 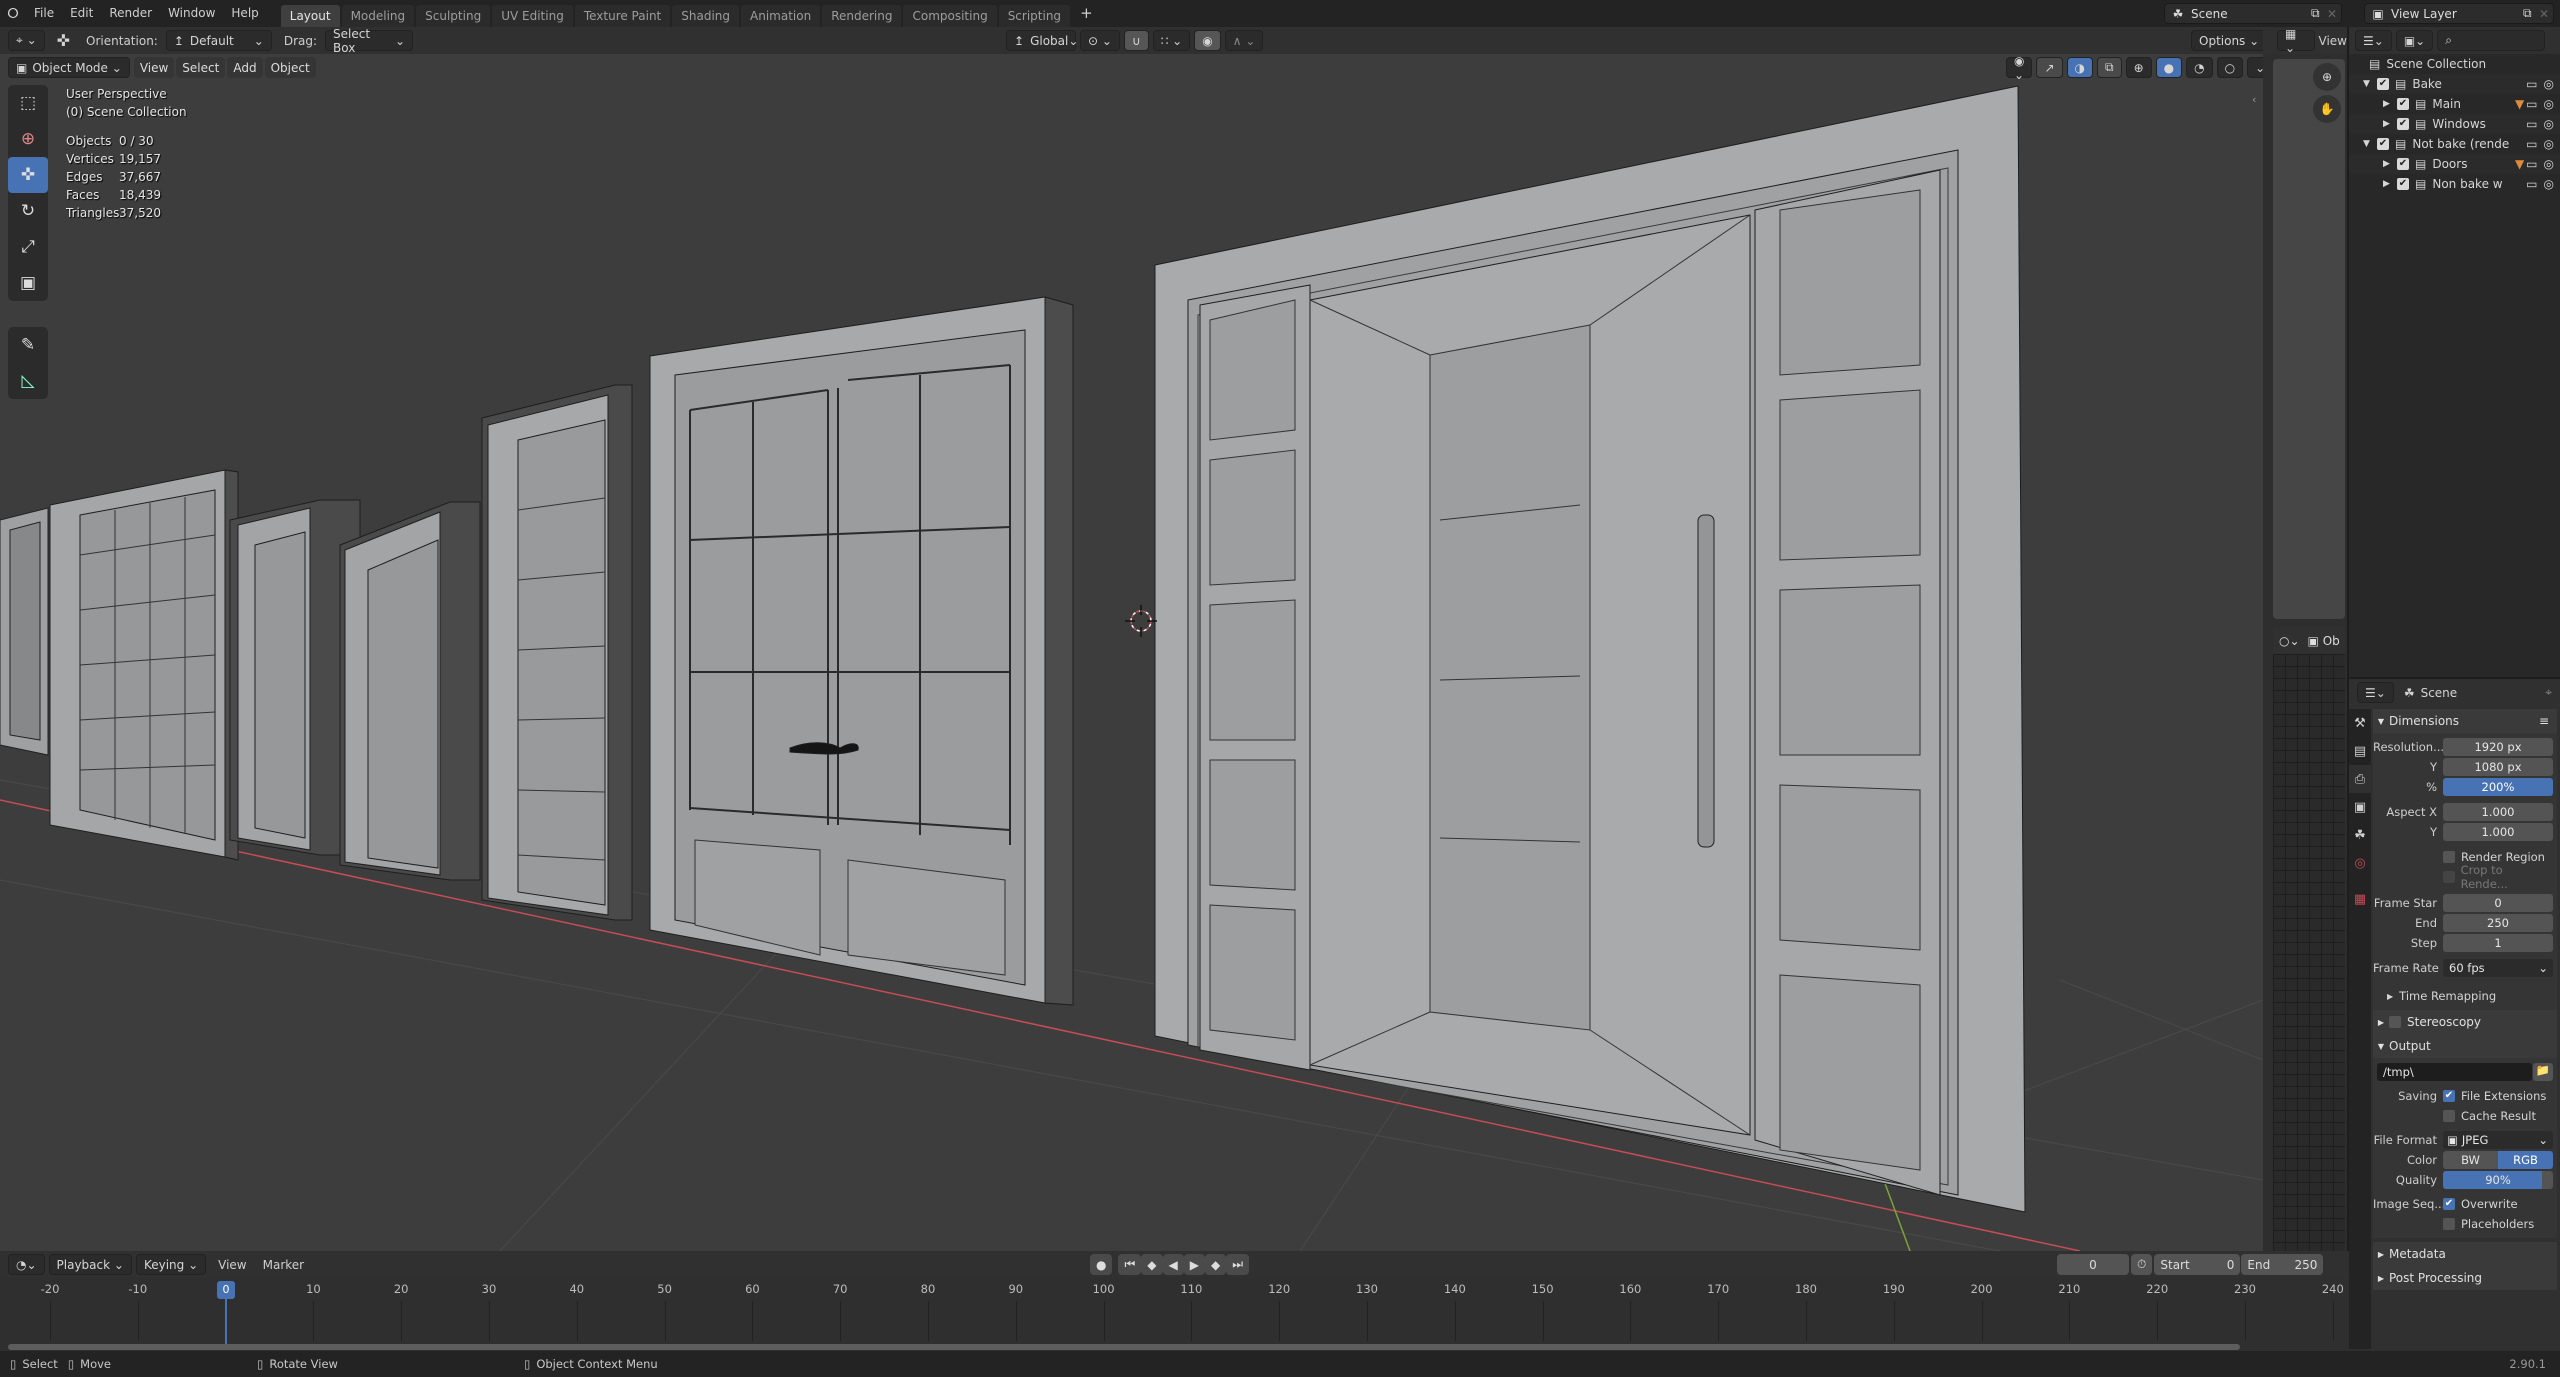 I want to click on scale-tool: ⤢, so click(x=28, y=247).